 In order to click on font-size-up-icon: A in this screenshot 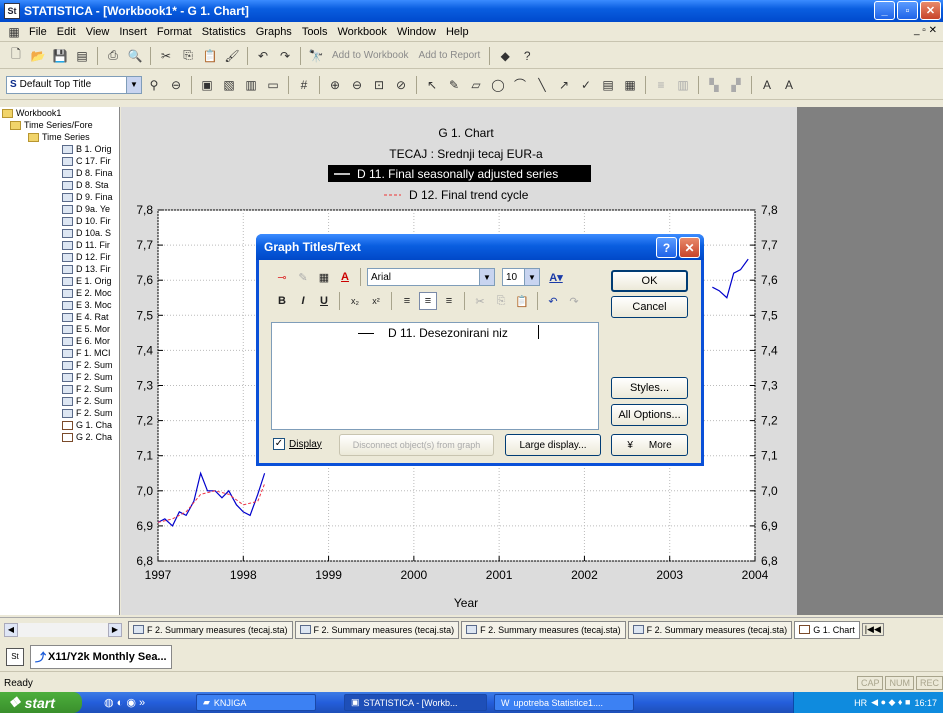, I will do `click(767, 85)`.